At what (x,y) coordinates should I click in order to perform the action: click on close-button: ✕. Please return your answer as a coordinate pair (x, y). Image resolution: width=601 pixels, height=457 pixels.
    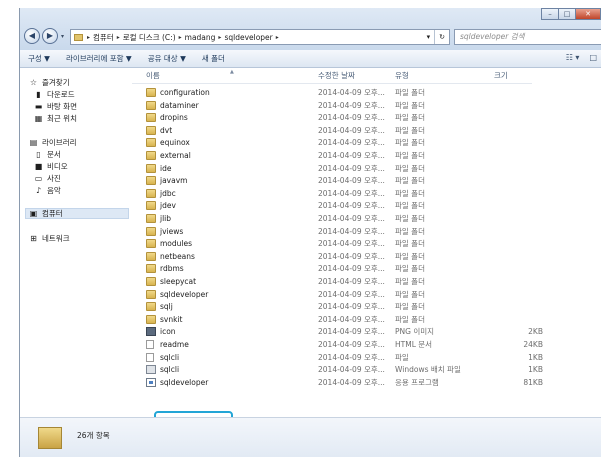
    Looking at the image, I should click on (588, 14).